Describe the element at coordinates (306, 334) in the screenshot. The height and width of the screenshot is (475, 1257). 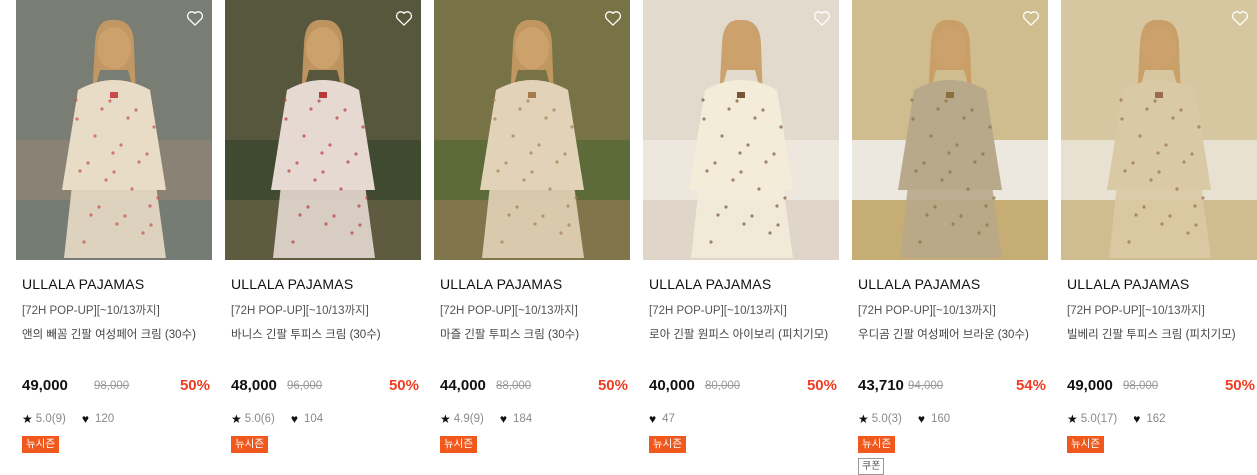
I see `product-name: 바니스 긴팔 투피스 크림 (30수)` at that location.